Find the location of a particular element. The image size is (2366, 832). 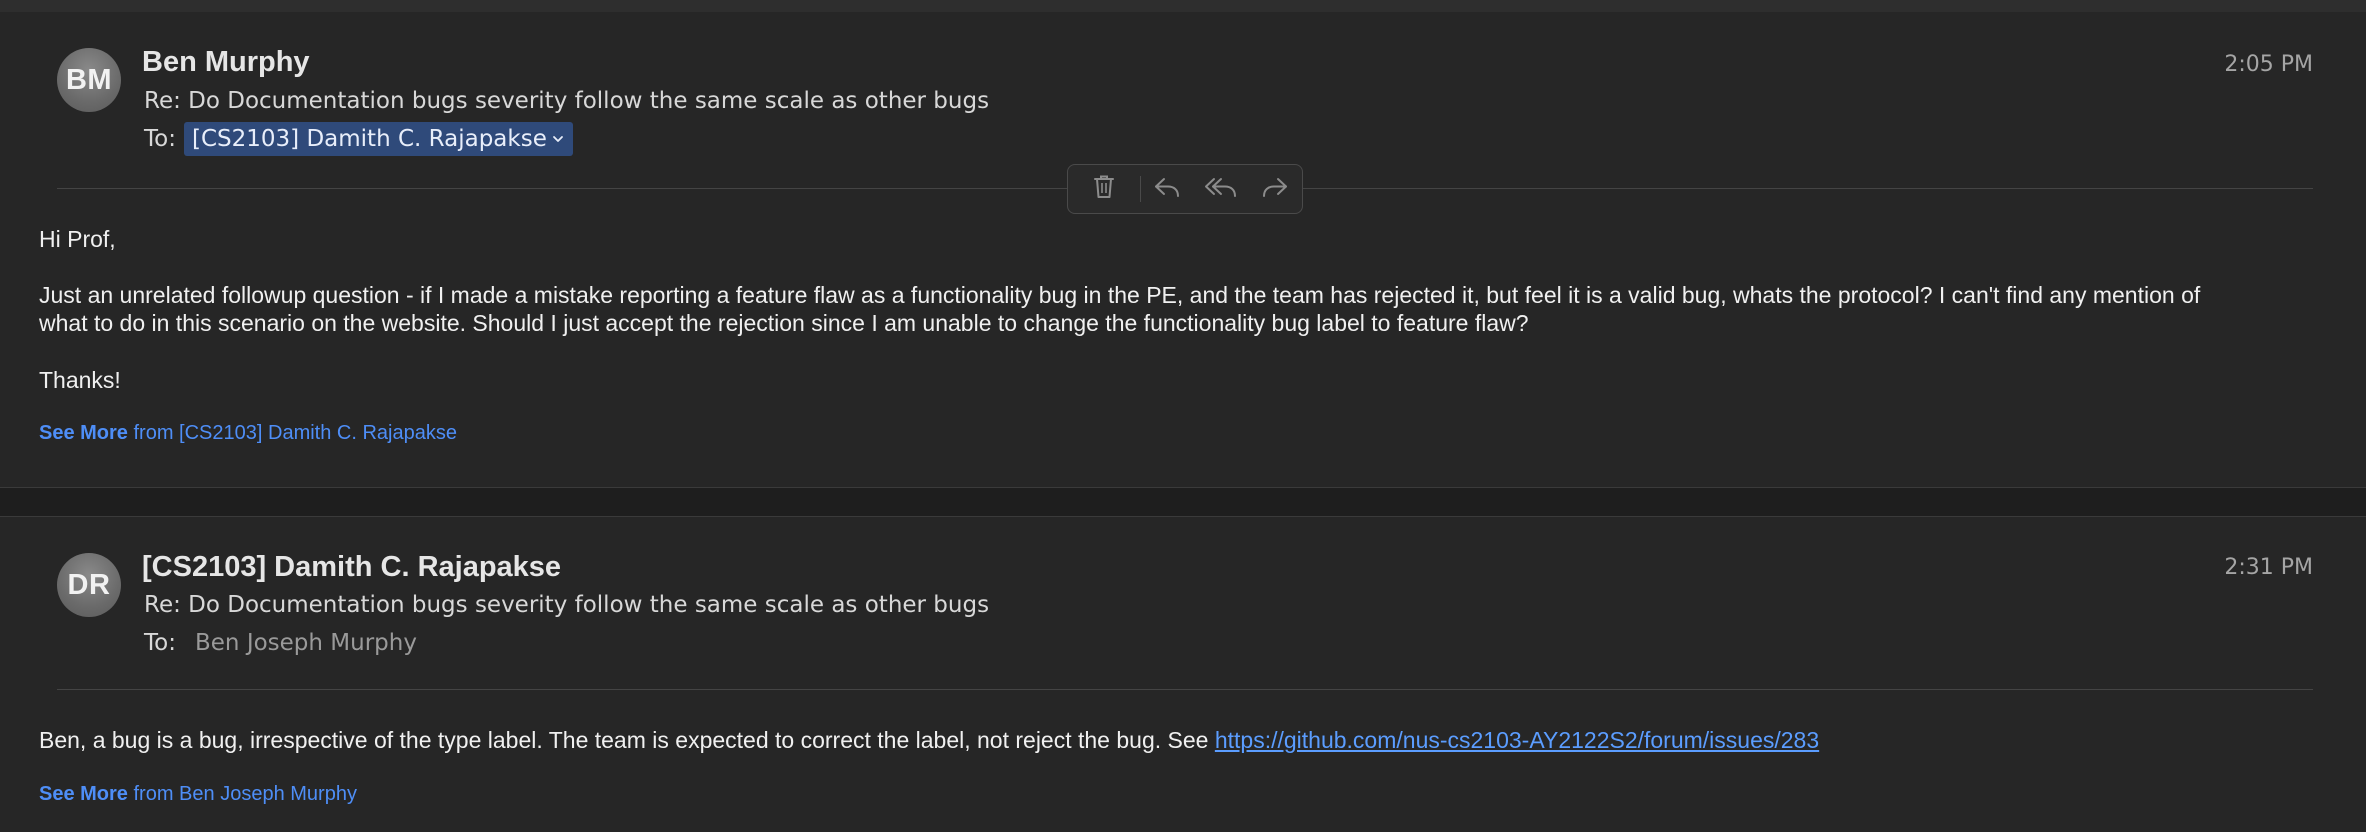

recipient-chip: [CS2103] Damith C. Rajapakse is located at coordinates (378, 139).